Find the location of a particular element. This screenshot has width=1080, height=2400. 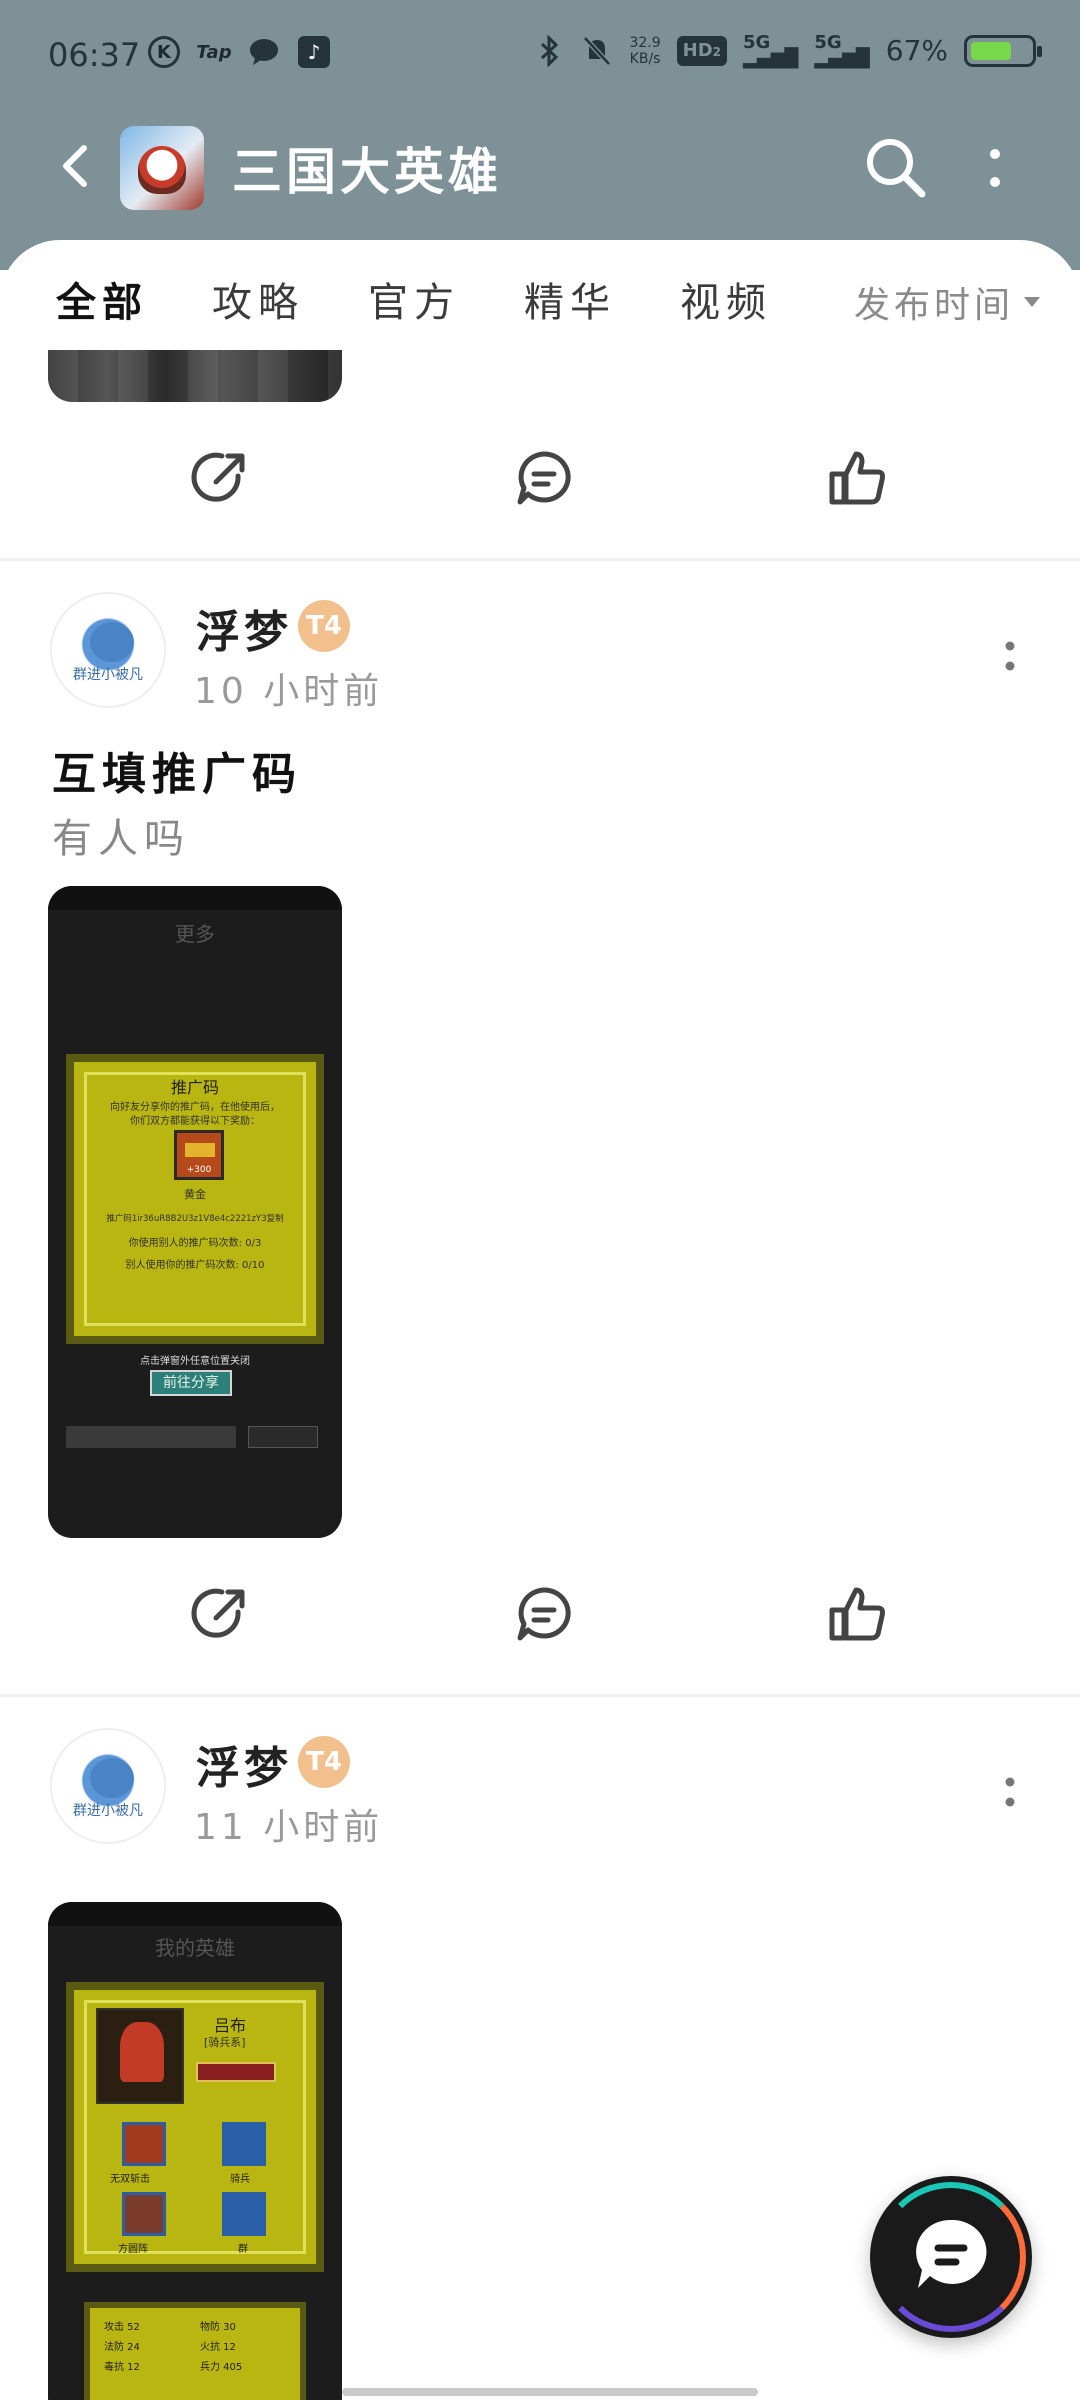

post-divider is located at coordinates (540, 559).